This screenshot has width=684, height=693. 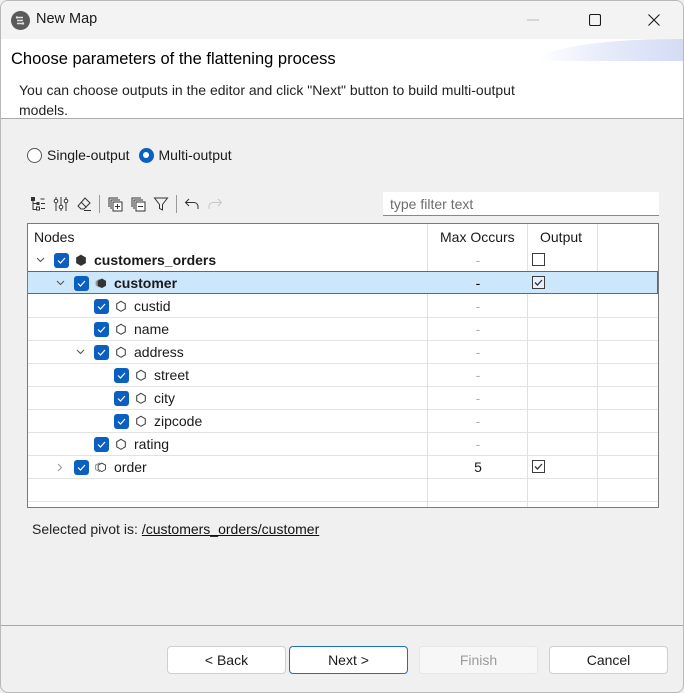 What do you see at coordinates (60, 467) in the screenshot?
I see `chevron-right-icon` at bounding box center [60, 467].